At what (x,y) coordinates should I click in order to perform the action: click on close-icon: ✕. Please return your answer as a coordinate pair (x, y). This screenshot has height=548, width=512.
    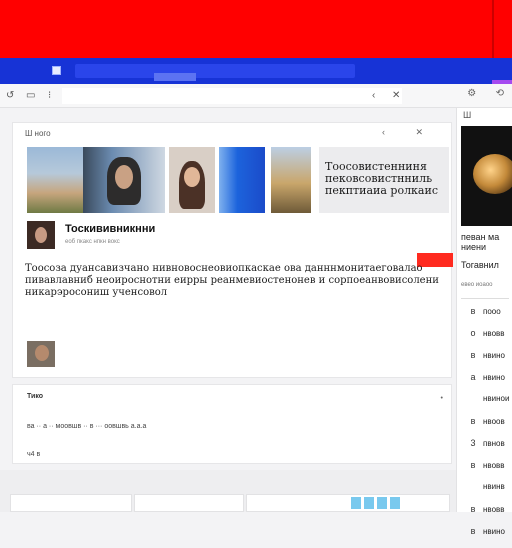
    Looking at the image, I should click on (396, 95).